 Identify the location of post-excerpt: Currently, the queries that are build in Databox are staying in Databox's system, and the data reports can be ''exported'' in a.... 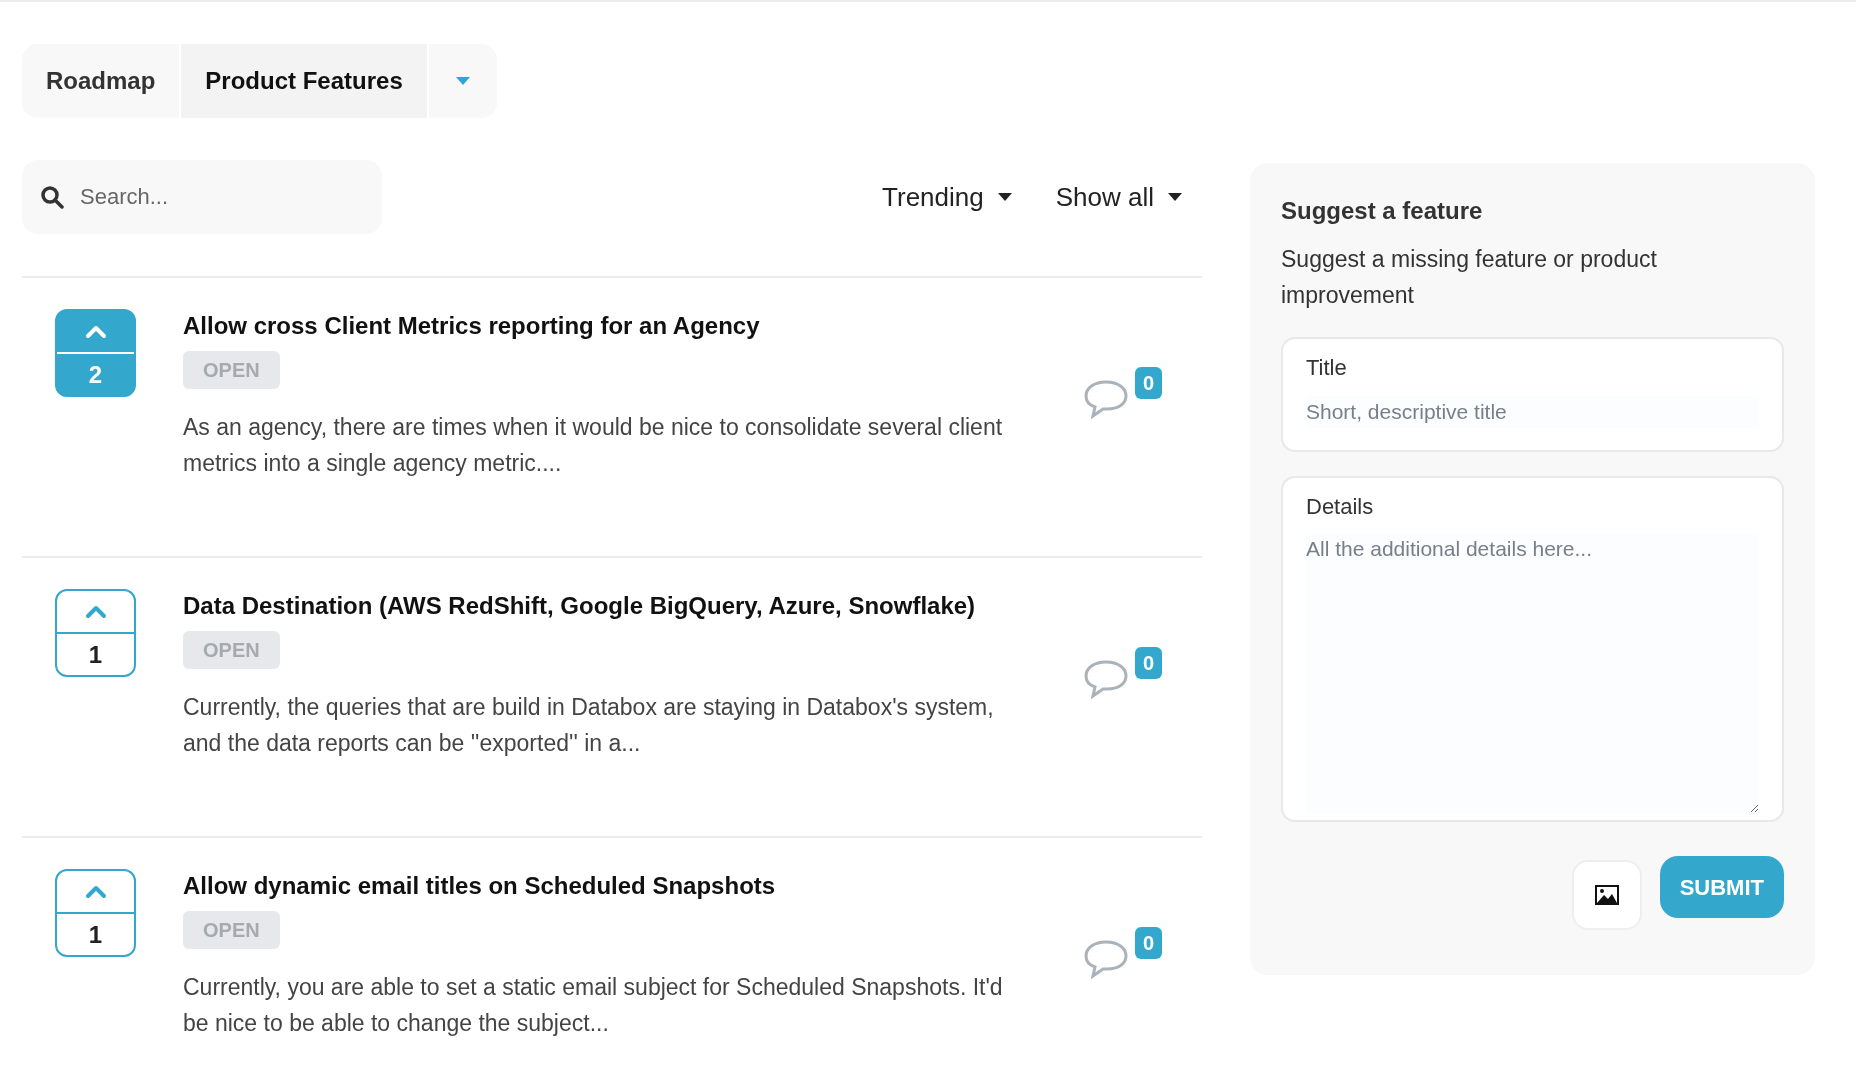
(589, 725).